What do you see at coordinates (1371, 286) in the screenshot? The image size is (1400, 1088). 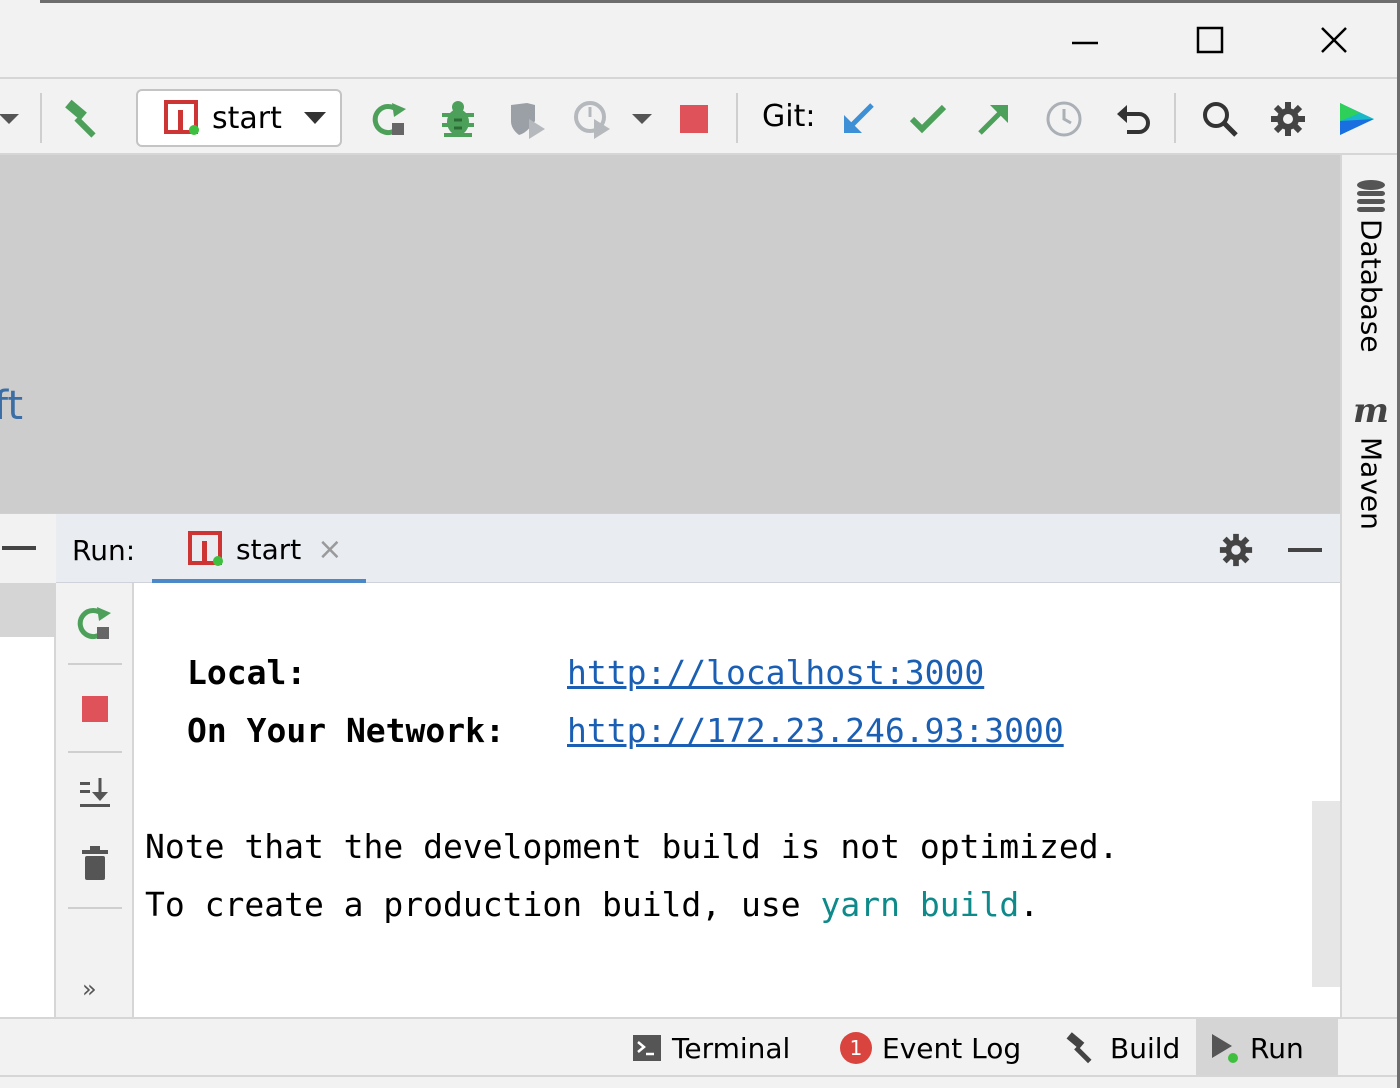 I see `database-tab-label: Database` at bounding box center [1371, 286].